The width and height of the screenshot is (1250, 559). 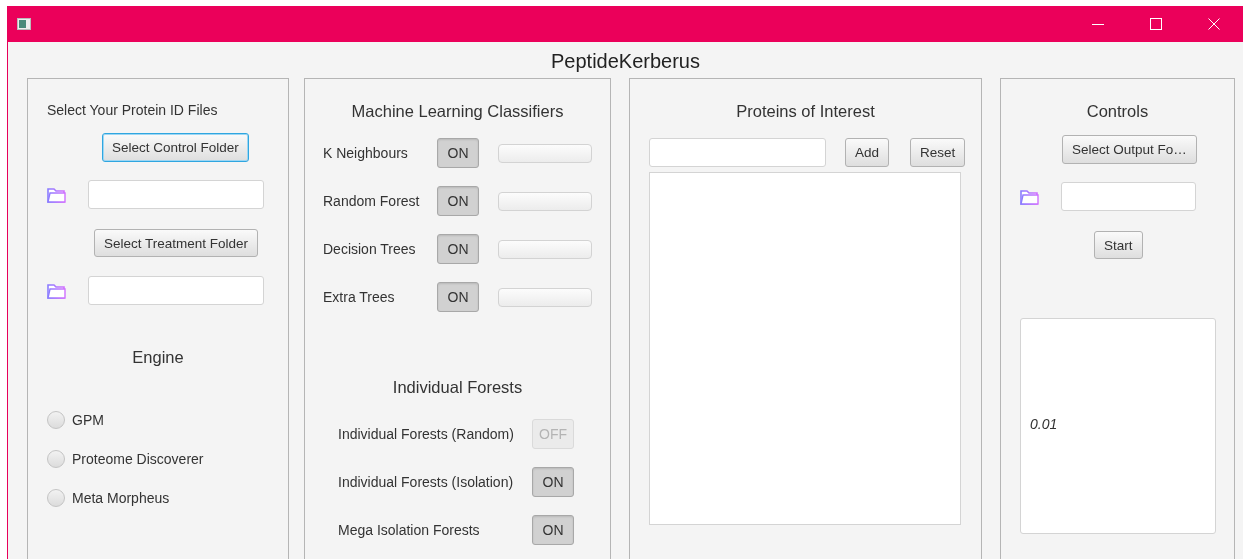 I want to click on classifier-label: Decision Trees, so click(x=370, y=249).